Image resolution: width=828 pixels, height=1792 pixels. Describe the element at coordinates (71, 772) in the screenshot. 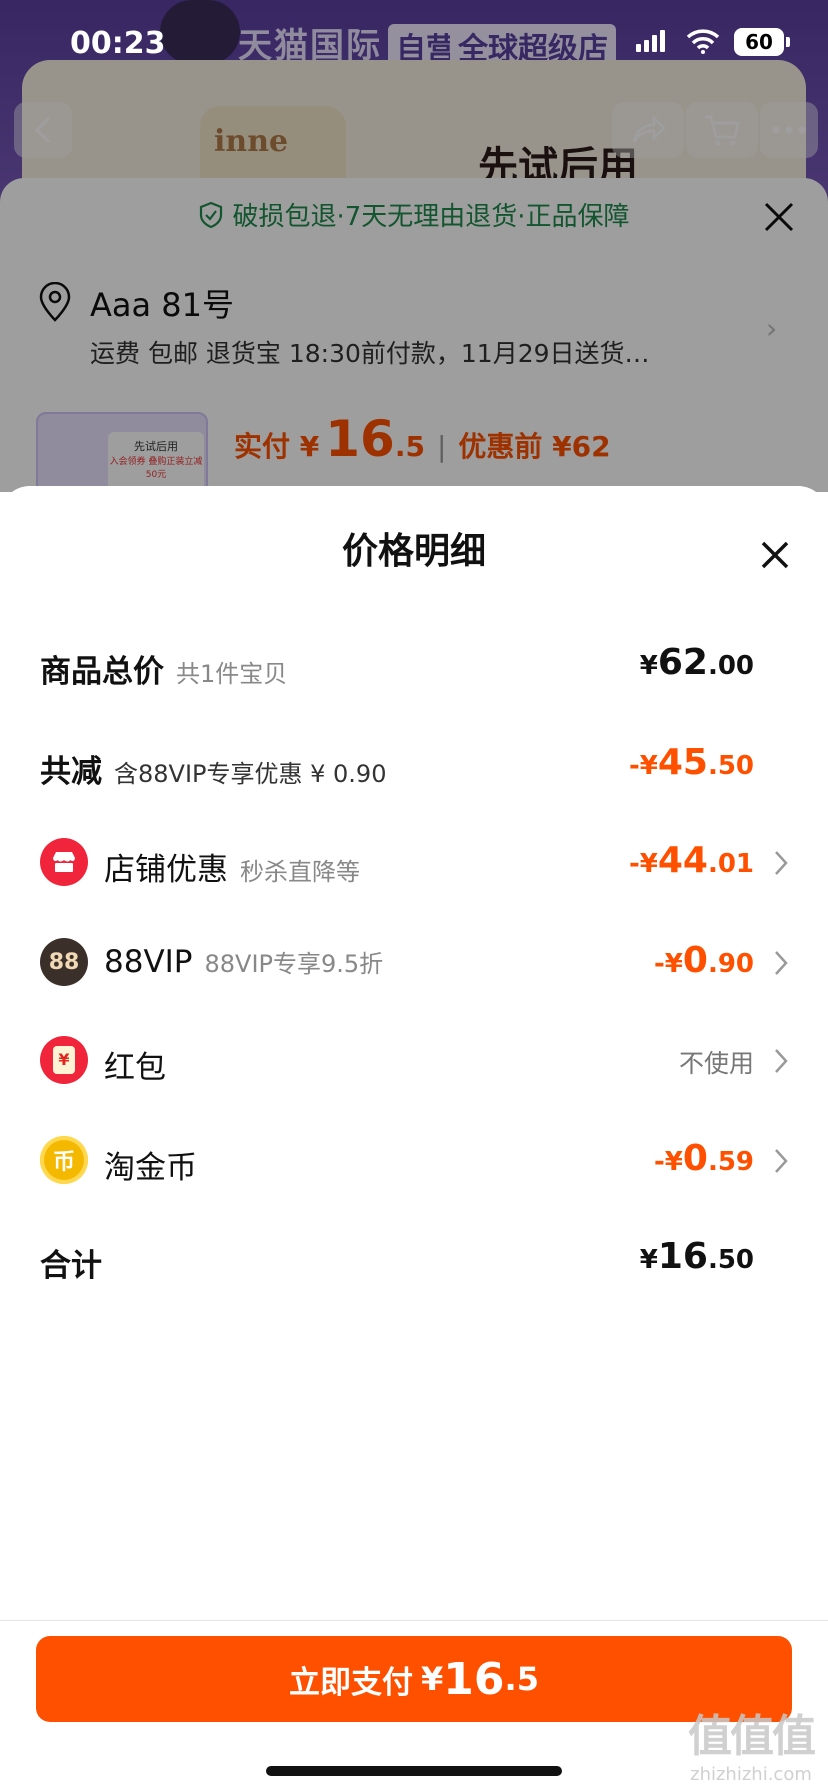

I see `total-discount-label: 共减` at that location.